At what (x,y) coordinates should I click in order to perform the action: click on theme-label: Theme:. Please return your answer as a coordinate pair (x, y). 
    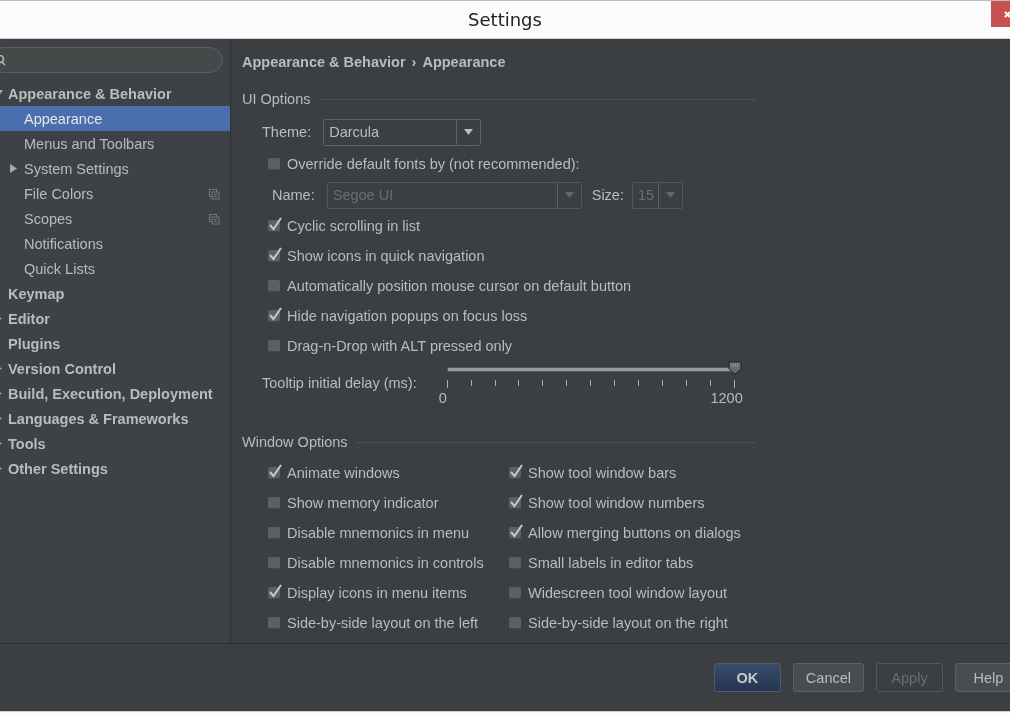
    Looking at the image, I should click on (287, 132).